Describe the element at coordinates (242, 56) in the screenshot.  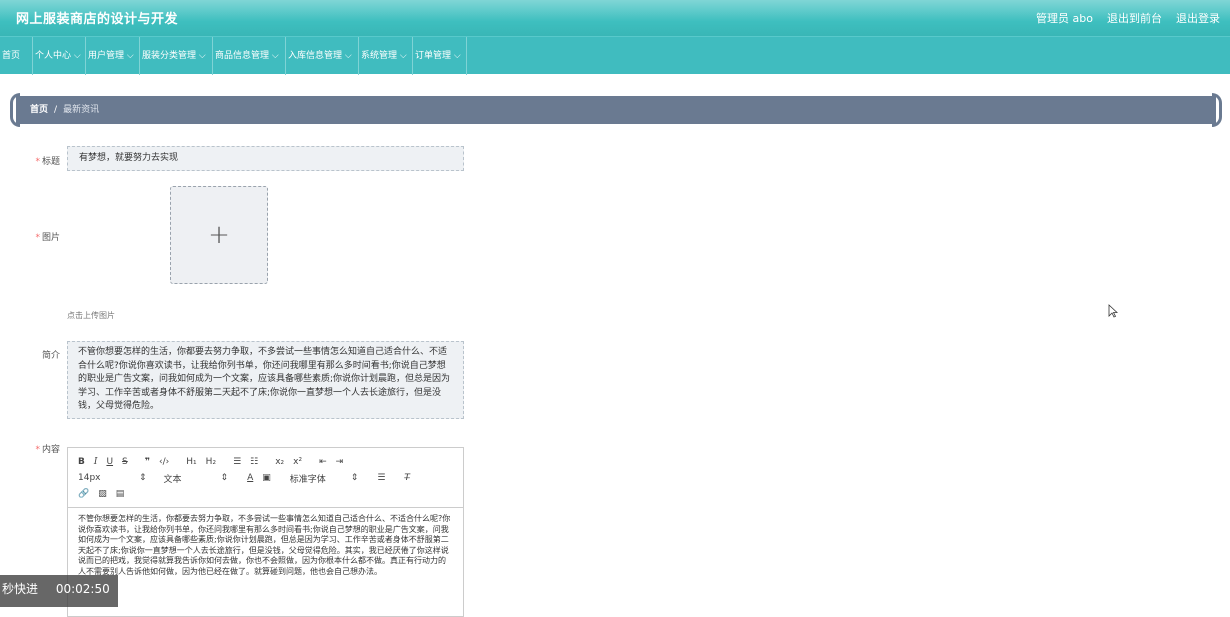
I see `nav-label: 商品信息管理` at that location.